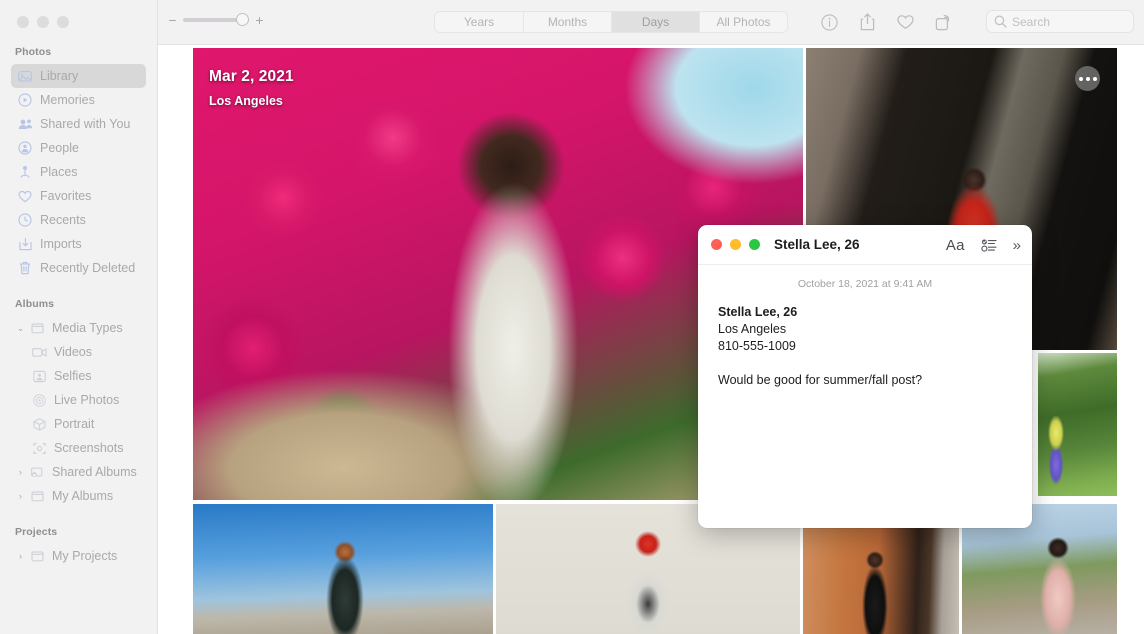 The width and height of the screenshot is (1144, 634). I want to click on notes-zoom-button, so click(754, 244).